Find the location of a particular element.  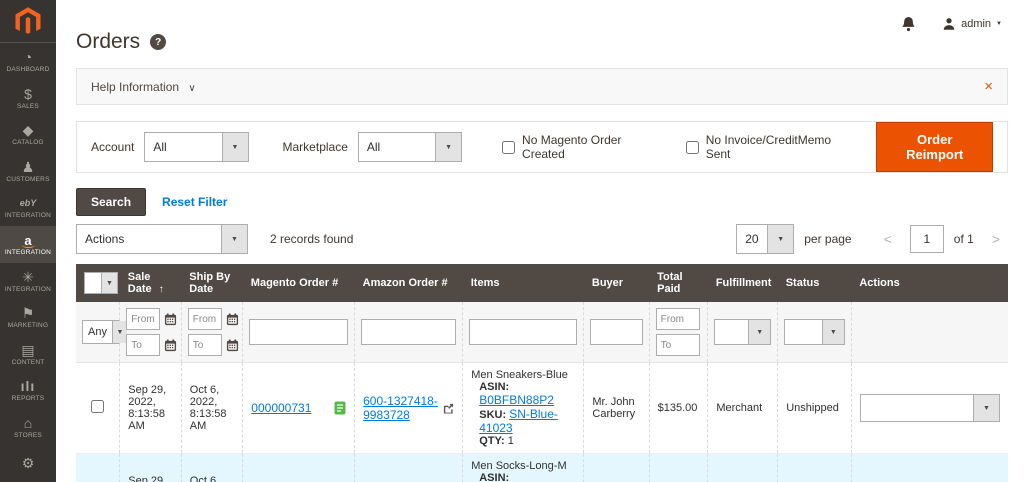

close-icon: × is located at coordinates (988, 86).